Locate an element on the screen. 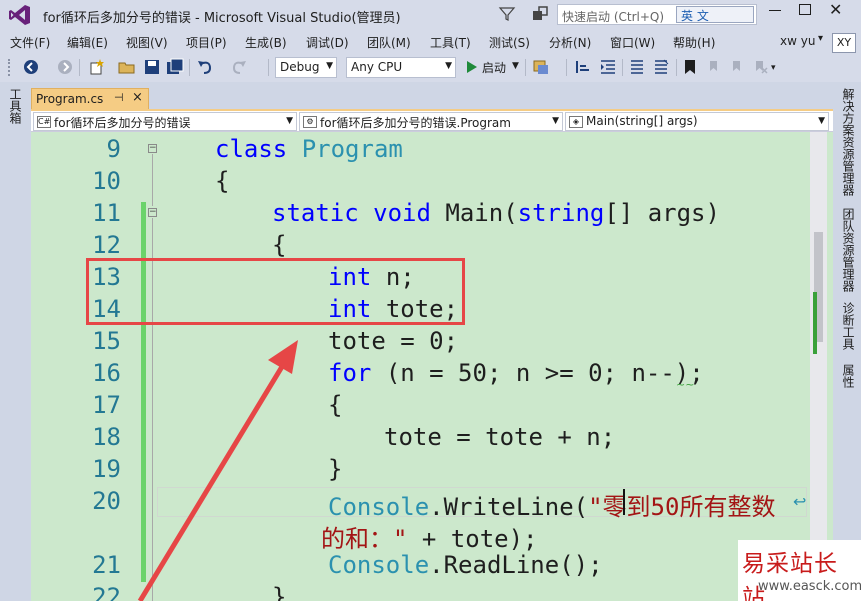 This screenshot has height=601, width=861. team-explorer-tab: 团队资源管理器 is located at coordinates (848, 250).